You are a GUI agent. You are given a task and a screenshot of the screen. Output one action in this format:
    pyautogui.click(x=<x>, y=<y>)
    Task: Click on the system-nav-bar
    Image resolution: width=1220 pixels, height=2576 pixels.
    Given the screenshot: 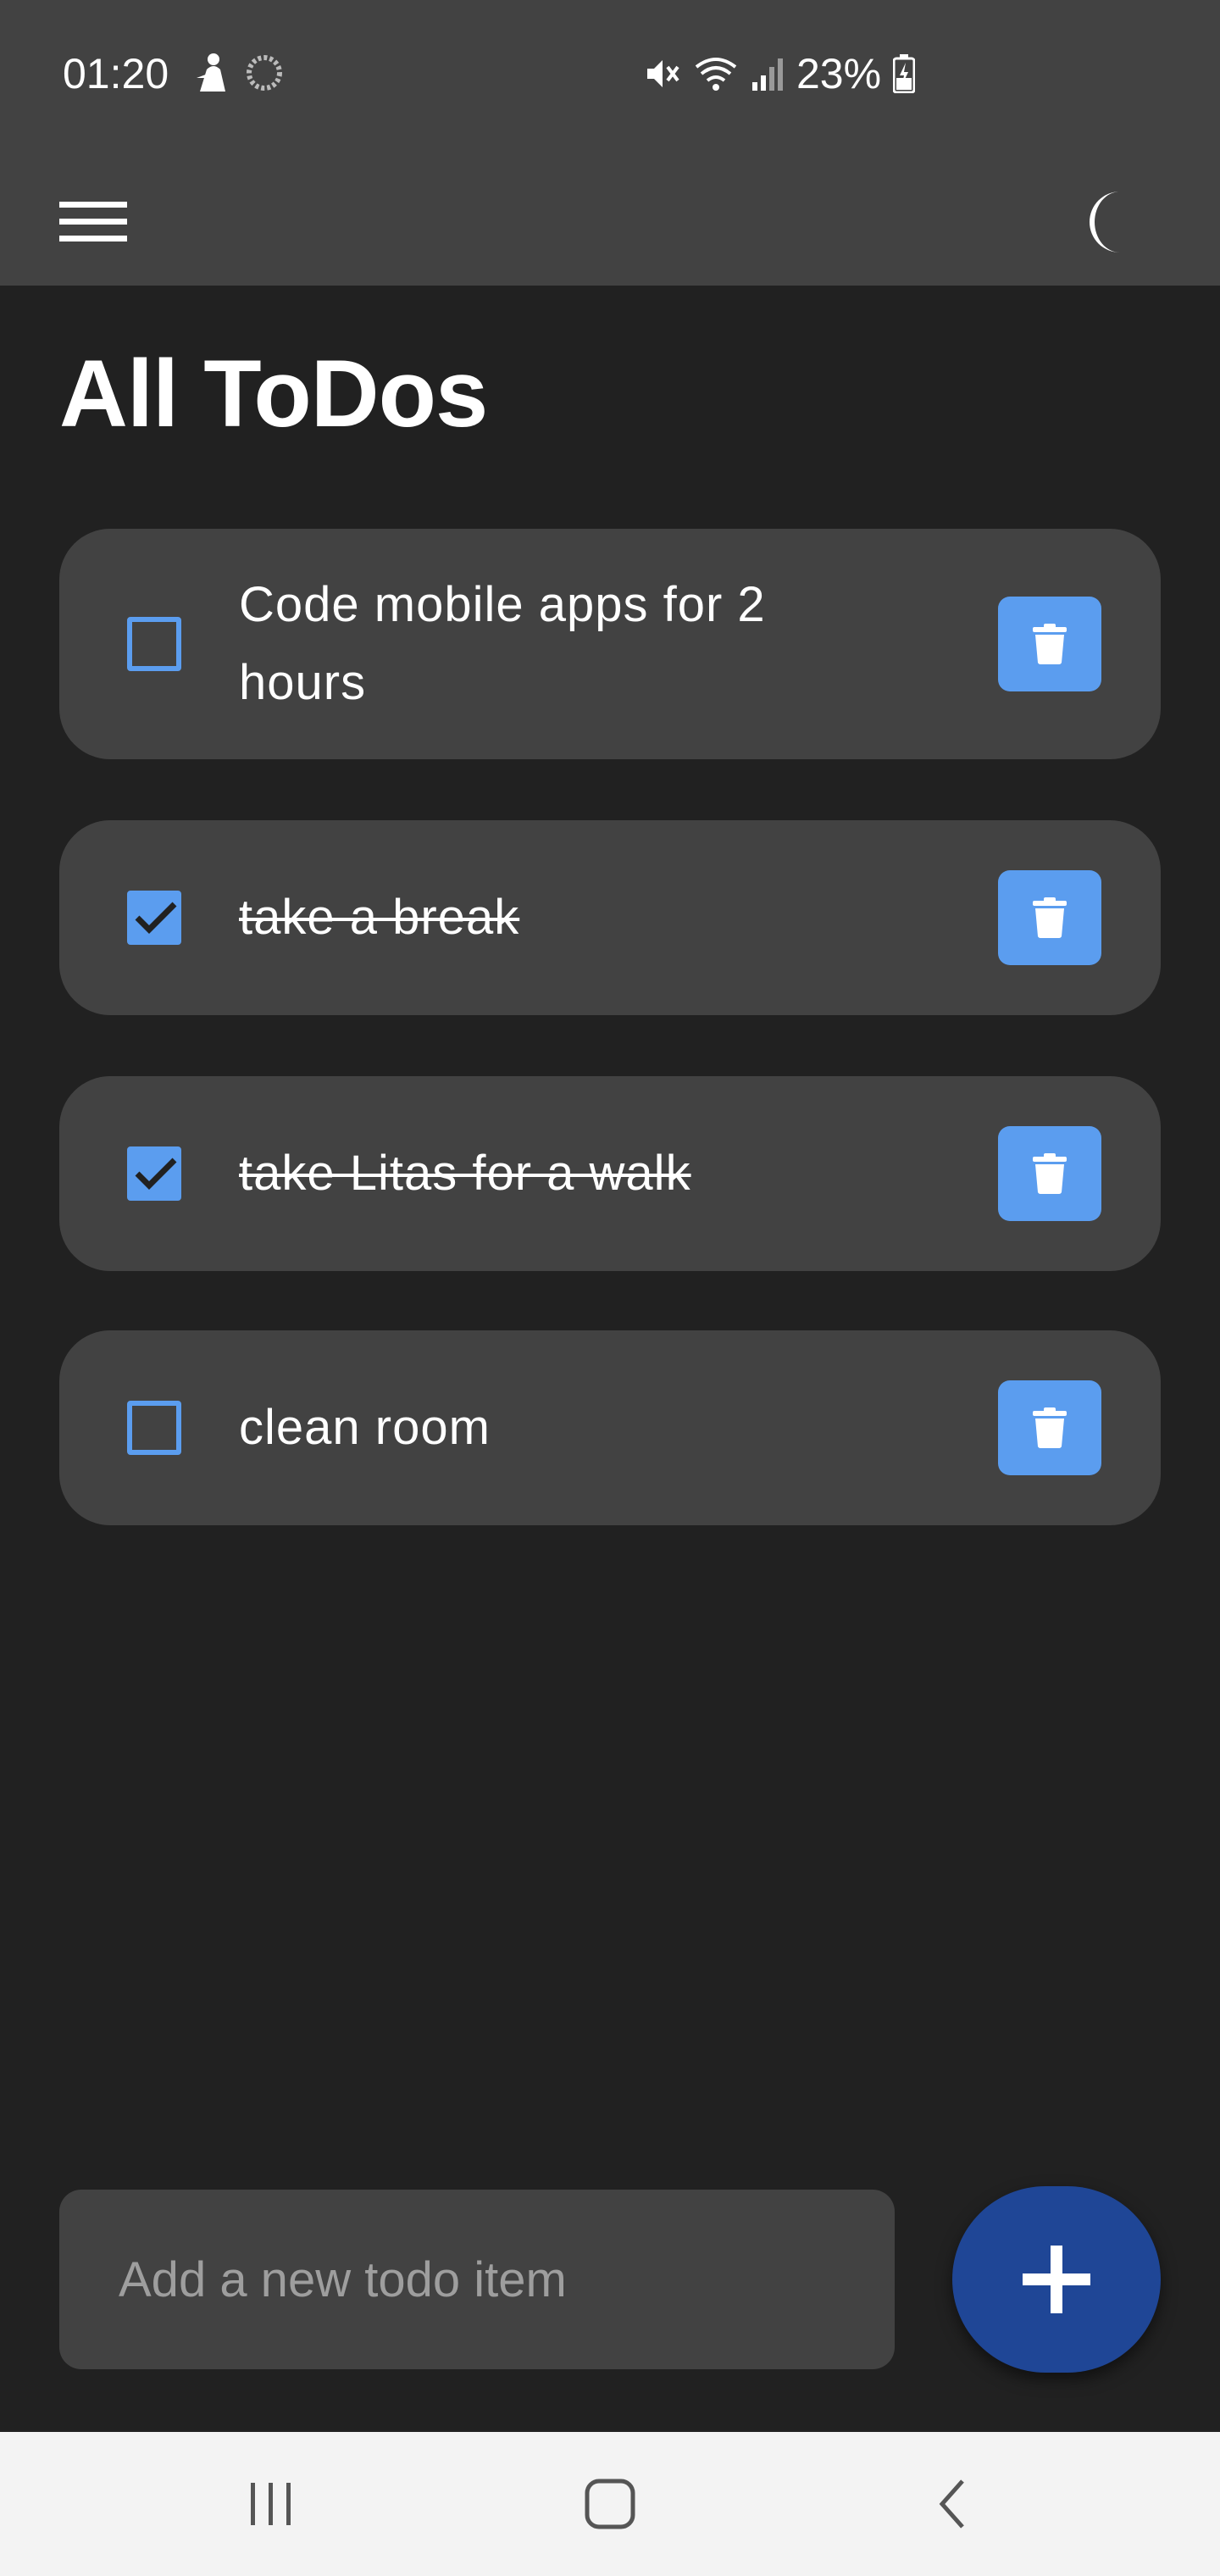 What is the action you would take?
    pyautogui.click(x=610, y=2504)
    